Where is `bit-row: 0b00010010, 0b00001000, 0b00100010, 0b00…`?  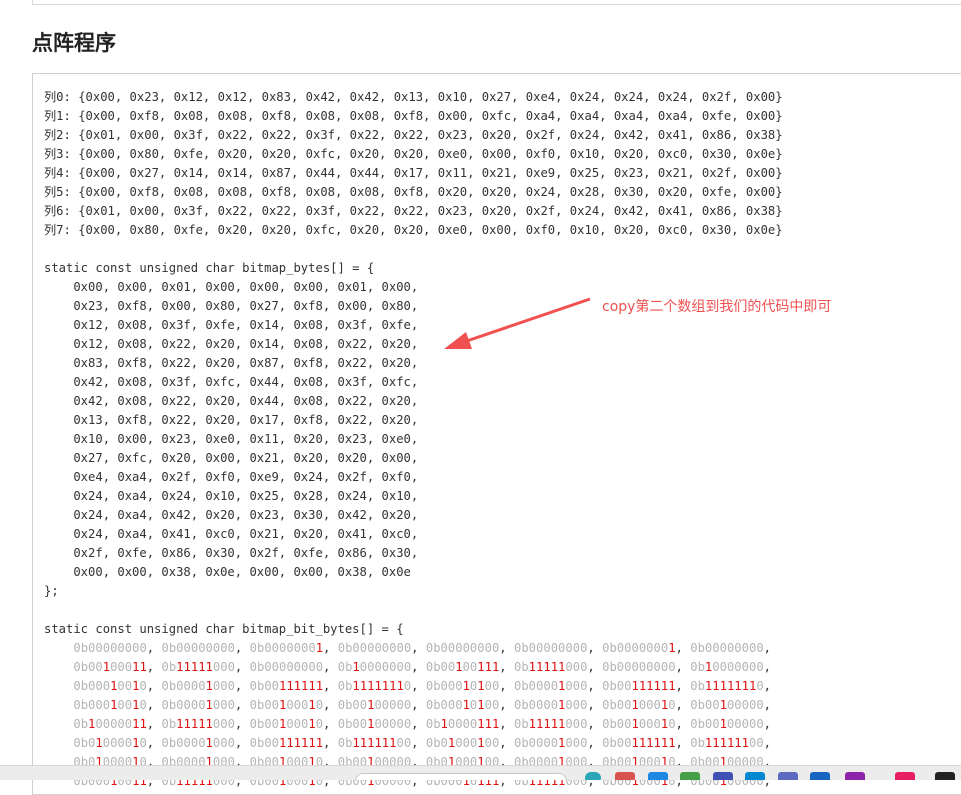
bit-row: 0b00010010, 0b00001000, 0b00100010, 0b00… is located at coordinates (426, 705).